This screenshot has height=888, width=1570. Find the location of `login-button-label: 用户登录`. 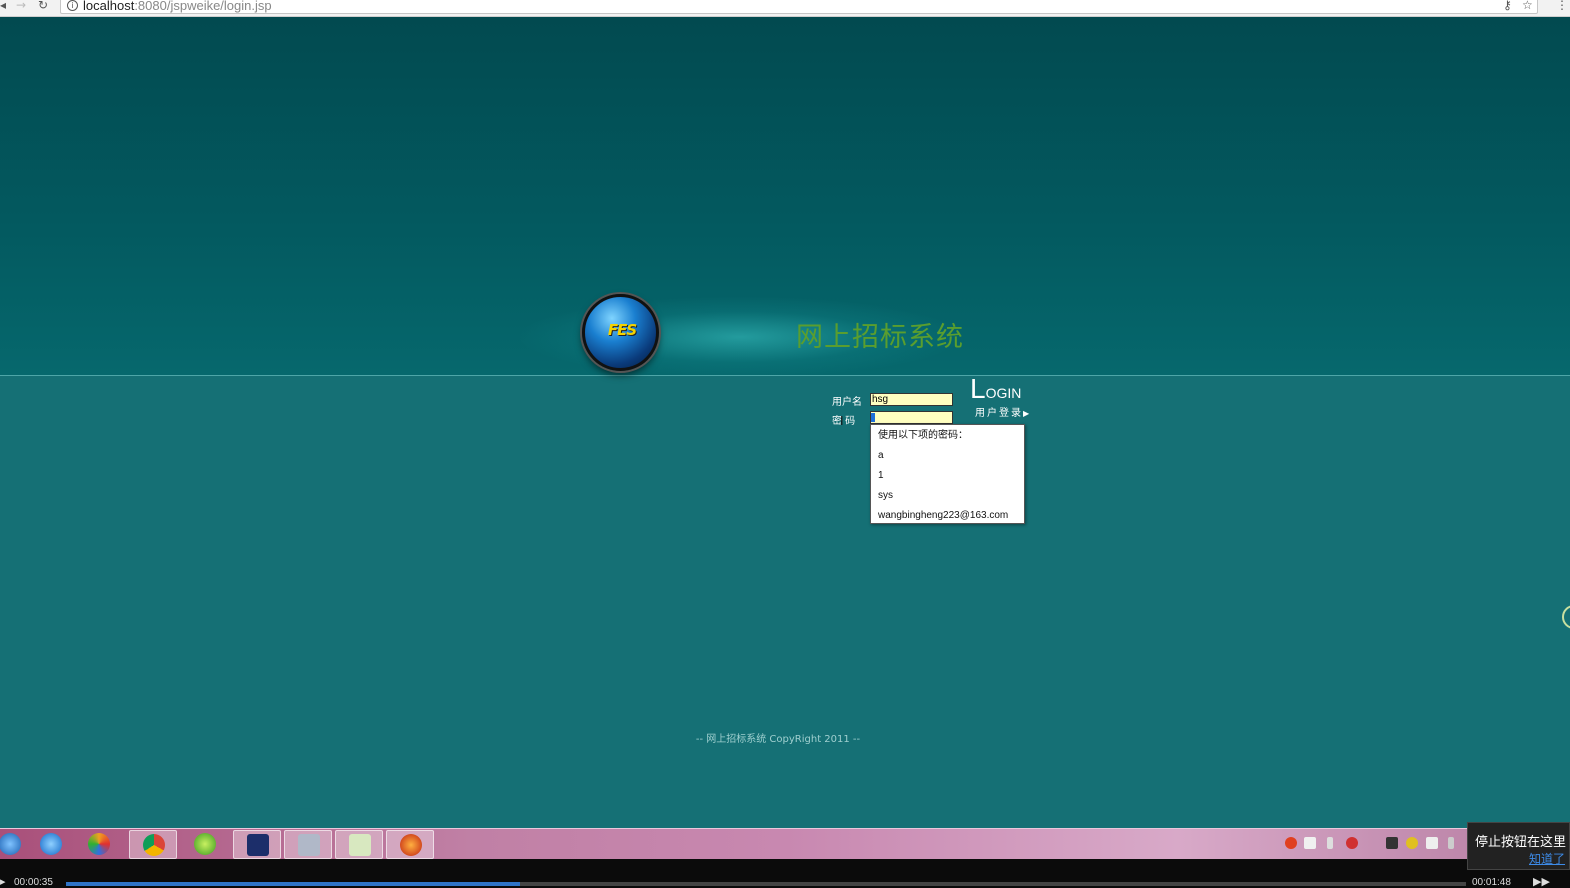

login-button-label: 用户登录 is located at coordinates (999, 413).